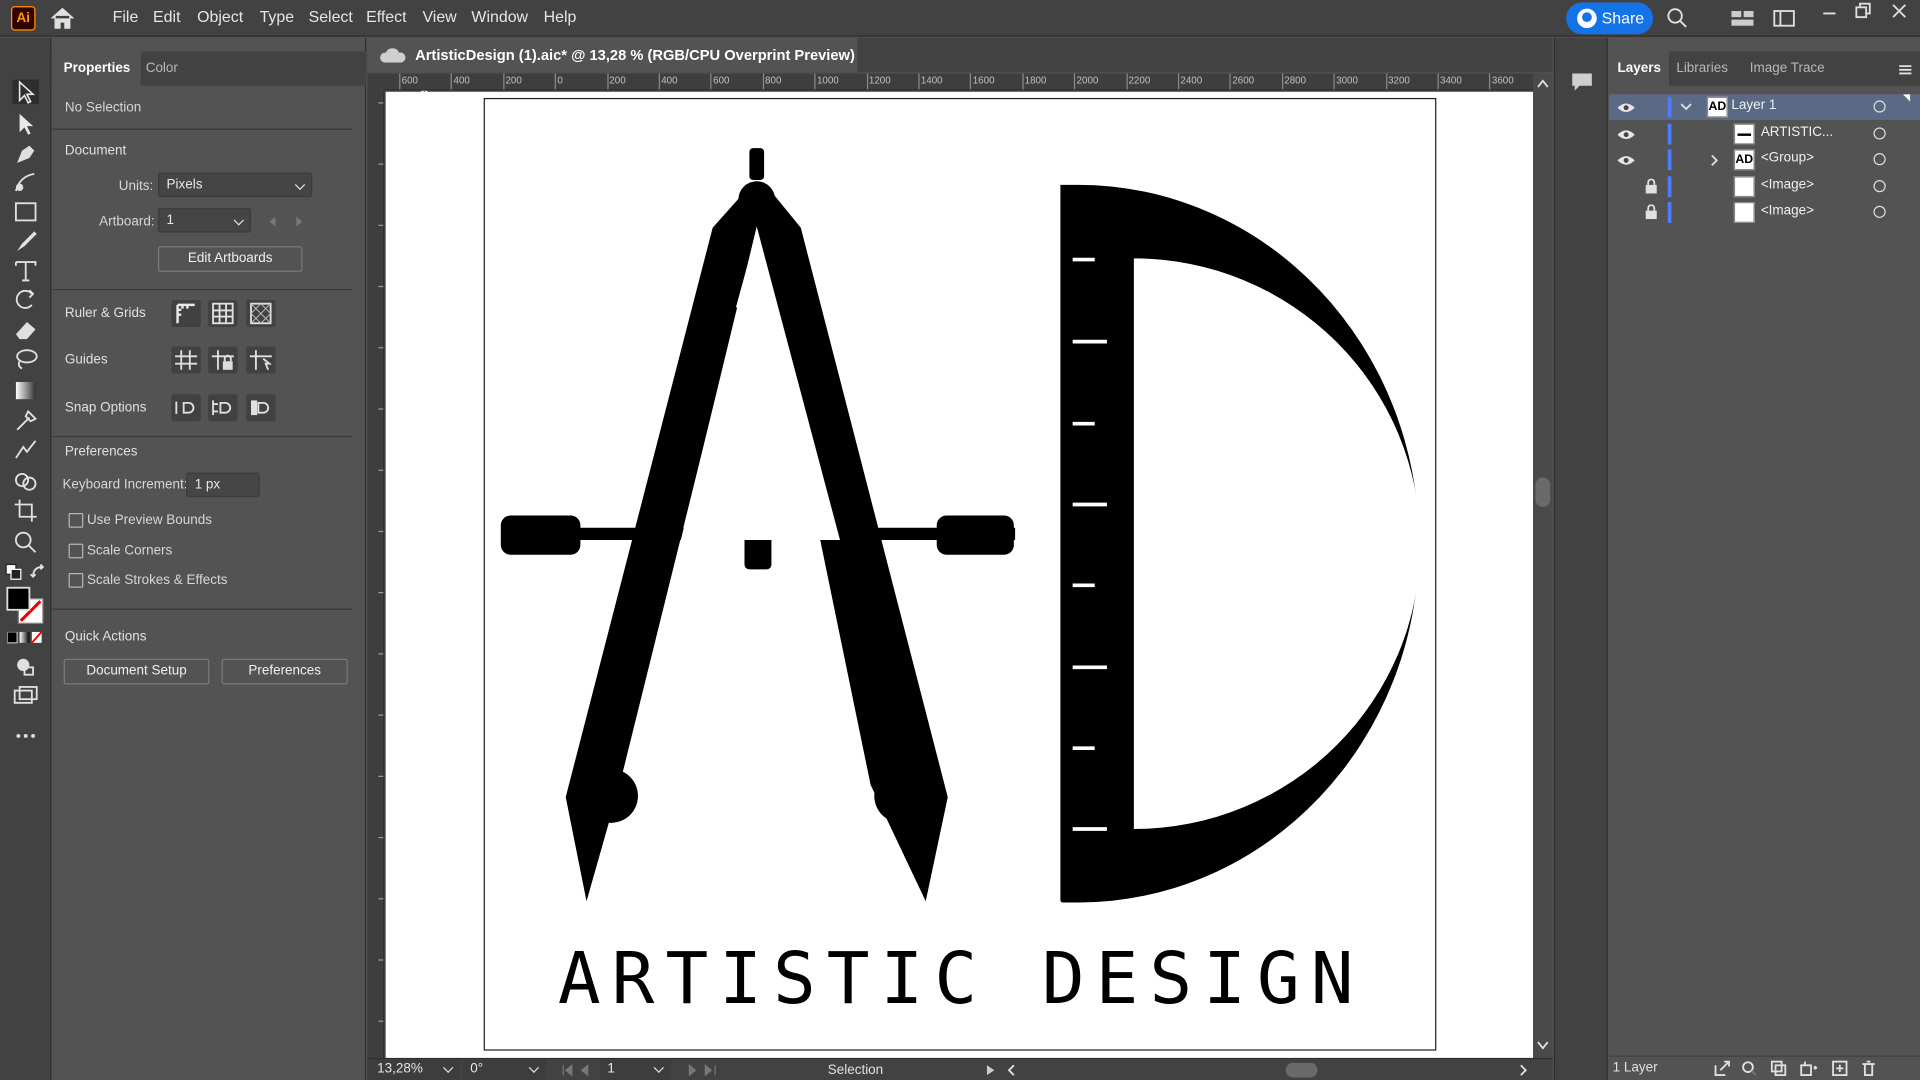 The width and height of the screenshot is (1920, 1080). What do you see at coordinates (126, 16) in the screenshot?
I see `menu-file: File` at bounding box center [126, 16].